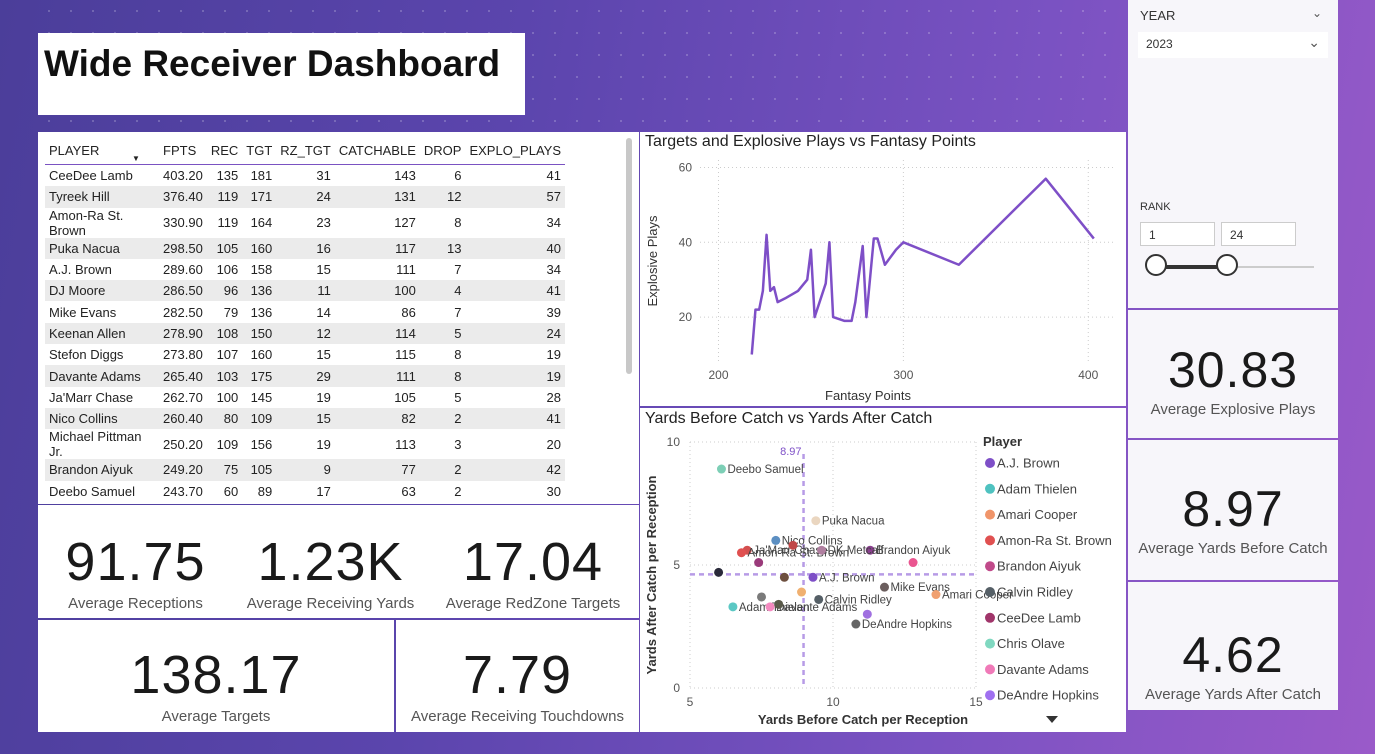  Describe the element at coordinates (1156, 265) in the screenshot. I see `rank-min-handle` at that location.